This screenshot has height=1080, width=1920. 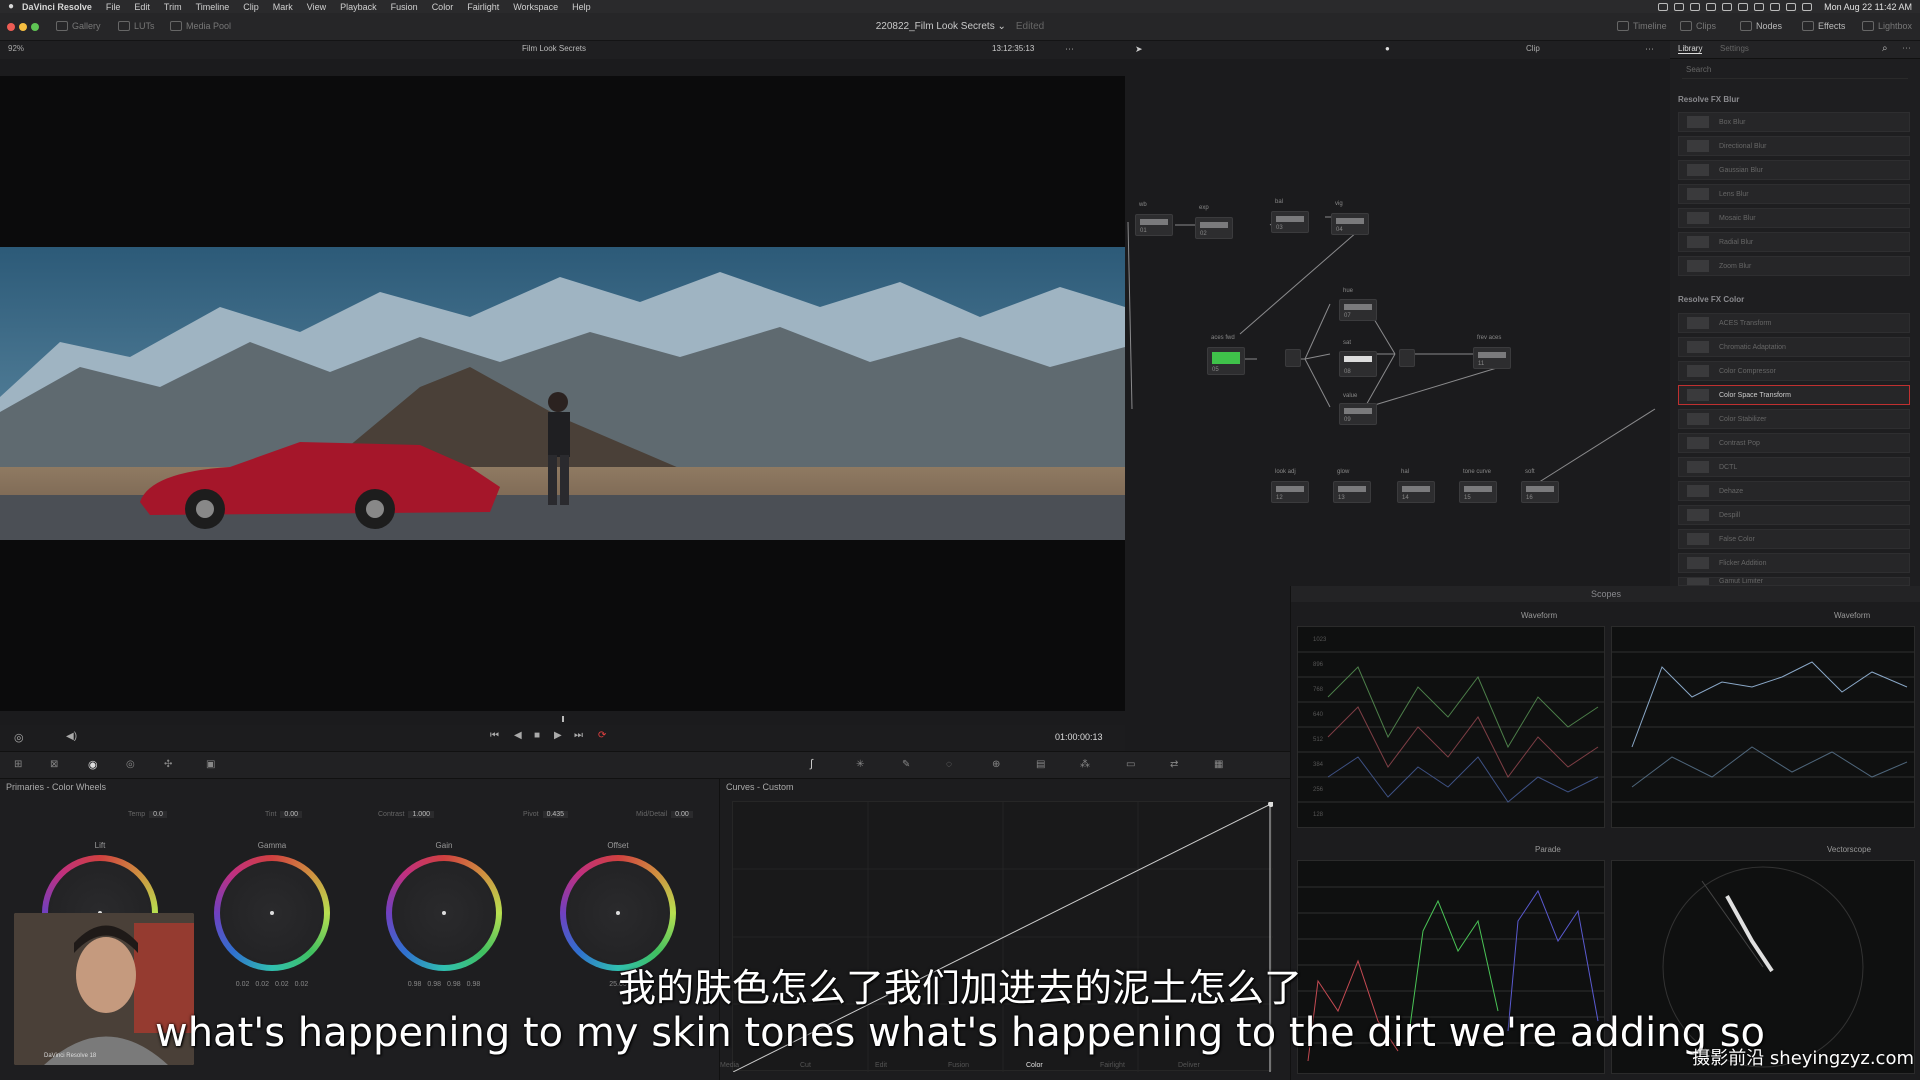 What do you see at coordinates (1189, 1065) in the screenshot?
I see `page-deliver: Deliver` at bounding box center [1189, 1065].